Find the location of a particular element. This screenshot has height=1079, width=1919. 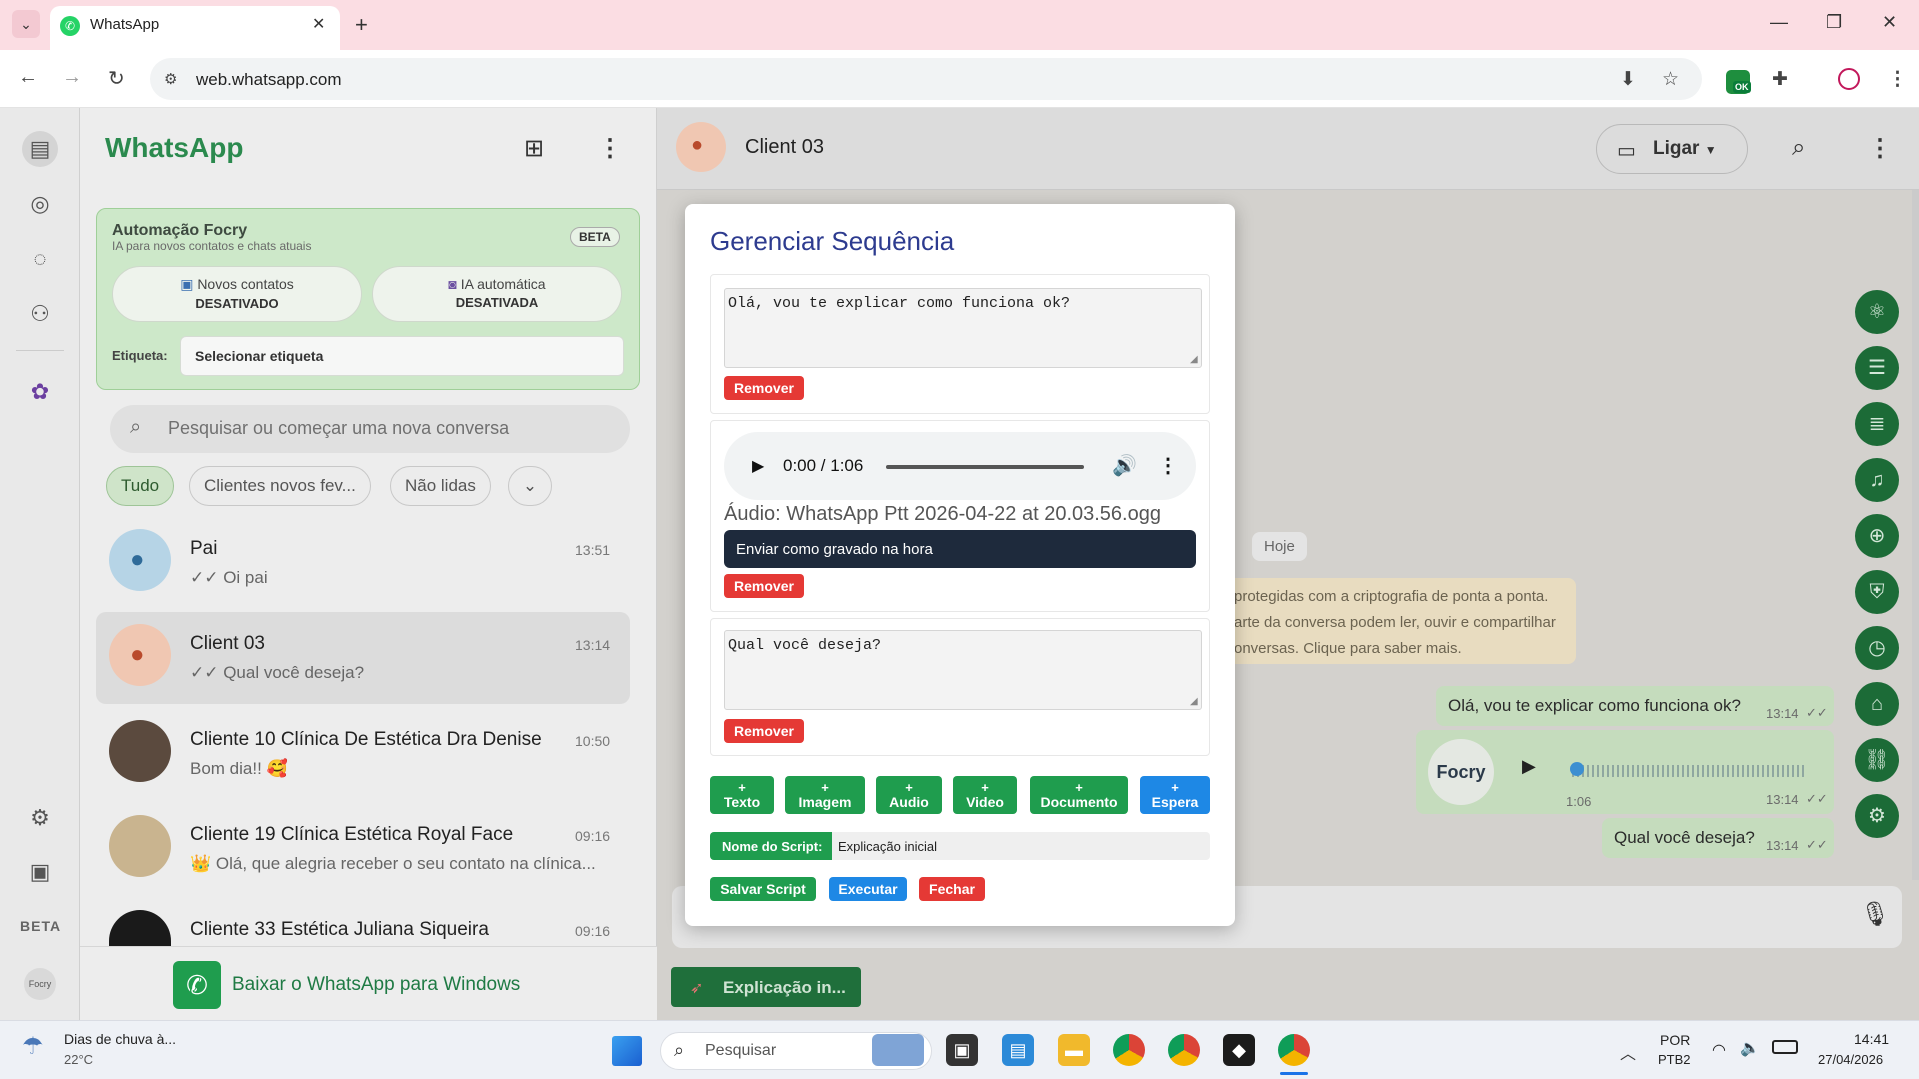

close-button: Fechar is located at coordinates (952, 889).